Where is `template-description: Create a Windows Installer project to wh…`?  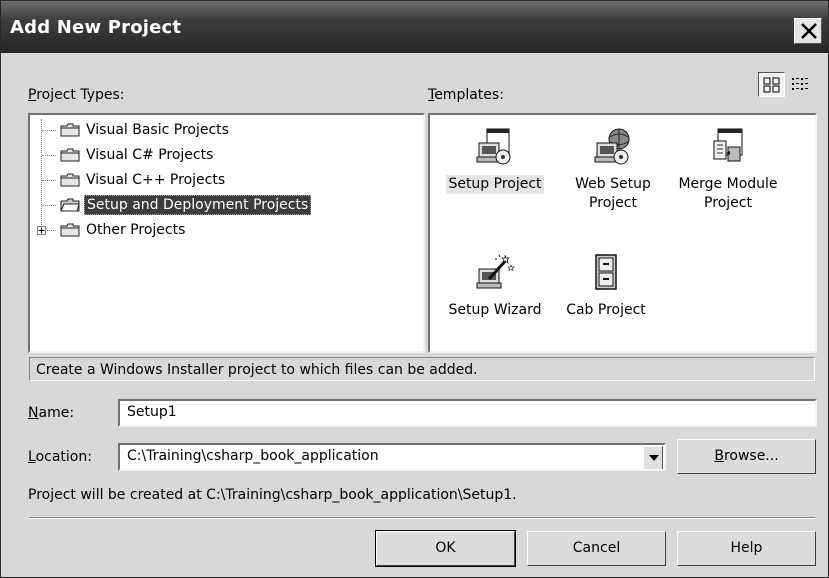
template-description: Create a Windows Installer project to wh… is located at coordinates (422, 369).